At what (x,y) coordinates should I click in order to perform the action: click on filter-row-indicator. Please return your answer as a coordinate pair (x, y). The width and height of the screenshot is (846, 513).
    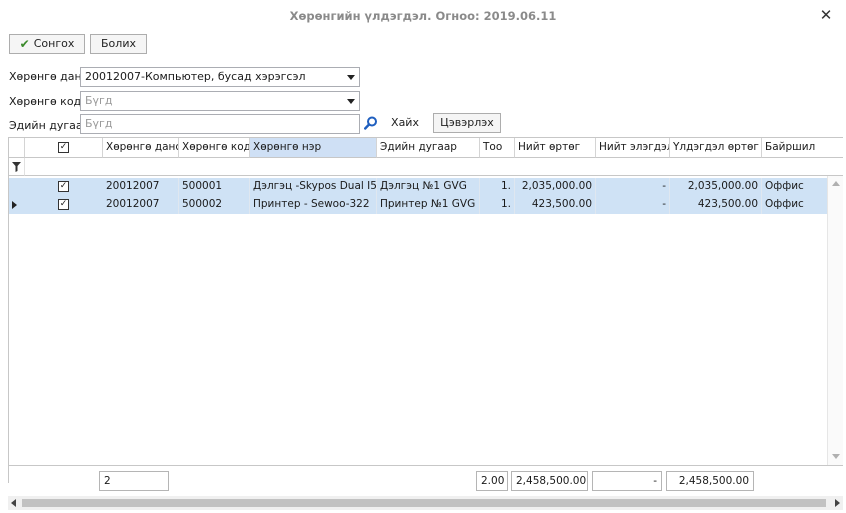
    Looking at the image, I should click on (17, 167).